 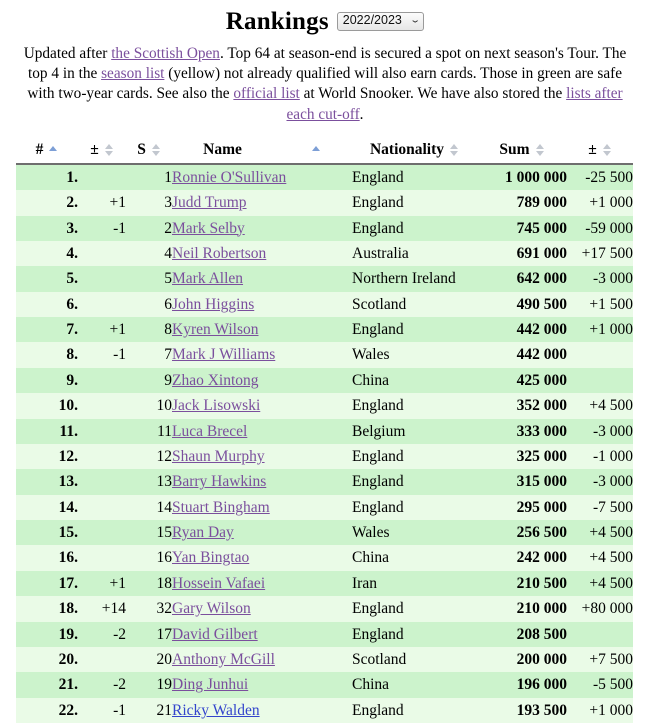 What do you see at coordinates (221, 507) in the screenshot?
I see `player-name-link: Stuart Bingham` at bounding box center [221, 507].